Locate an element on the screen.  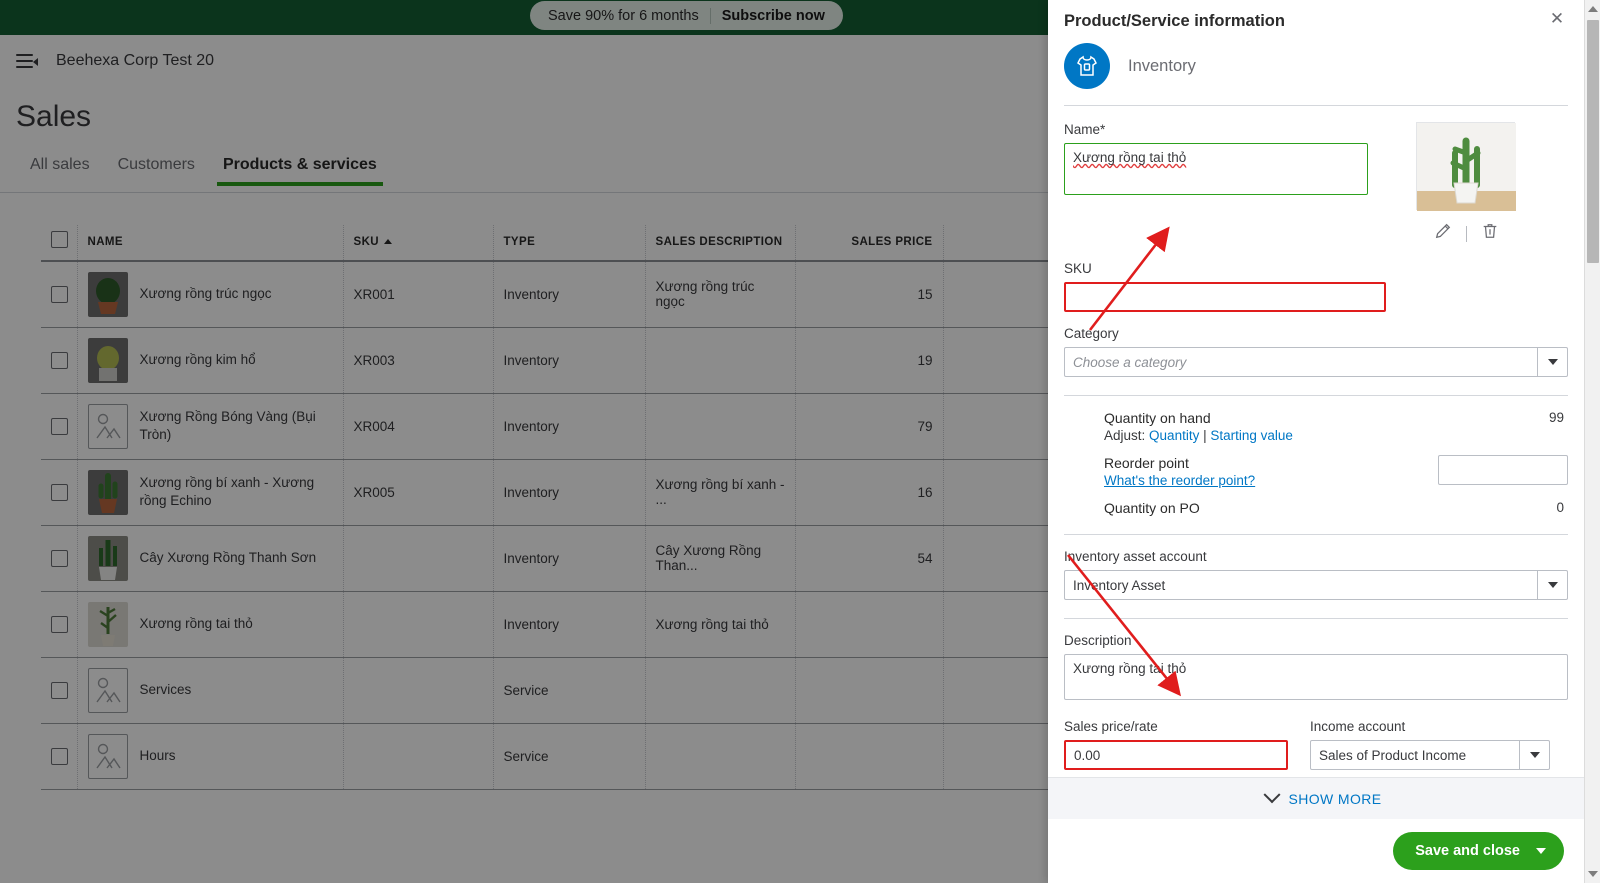
category-value: Choose a category is located at coordinates (1130, 362).